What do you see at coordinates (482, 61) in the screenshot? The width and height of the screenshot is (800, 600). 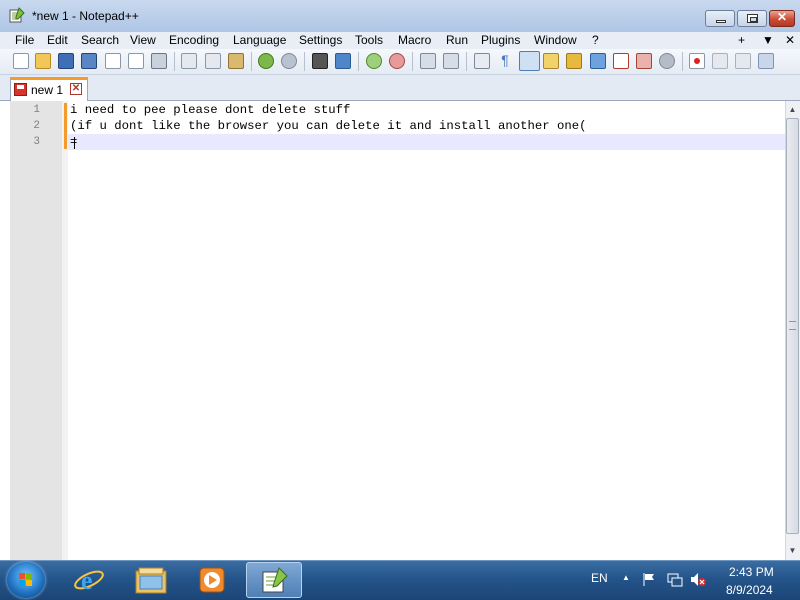 I see `word-wrap-icon` at bounding box center [482, 61].